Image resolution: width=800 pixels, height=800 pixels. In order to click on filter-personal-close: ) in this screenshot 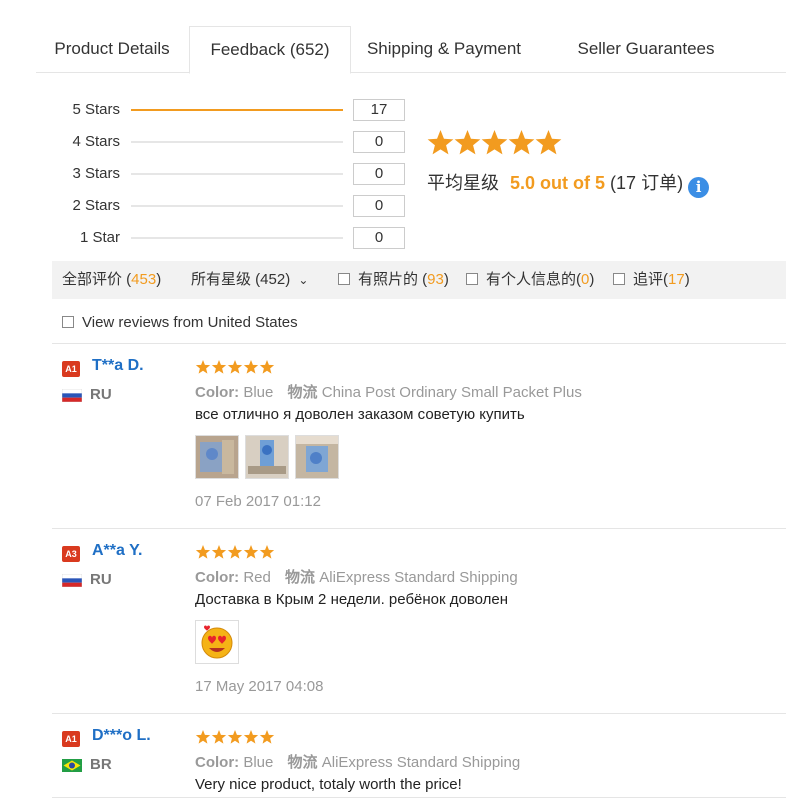, I will do `click(592, 279)`.